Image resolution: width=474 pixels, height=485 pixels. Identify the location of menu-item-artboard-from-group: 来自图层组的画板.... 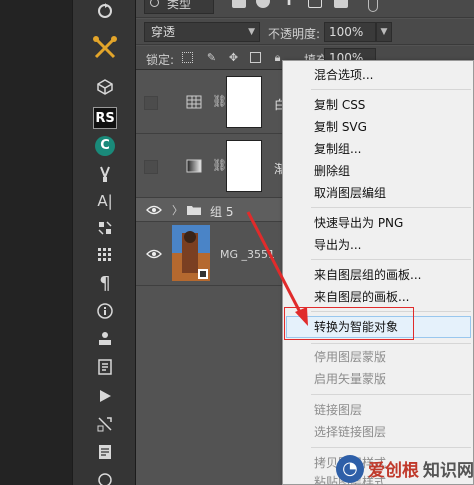
(378, 275).